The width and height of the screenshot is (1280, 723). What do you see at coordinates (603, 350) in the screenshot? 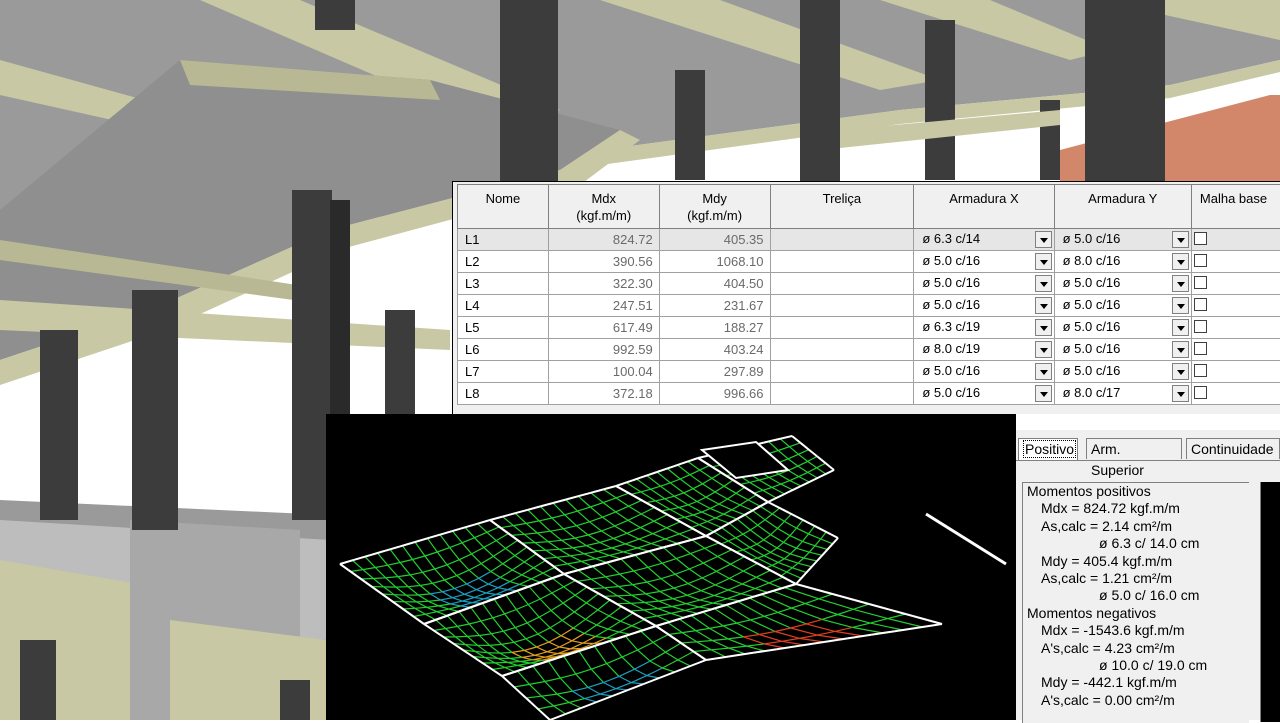
I see `cell-mdx: 992.59` at bounding box center [603, 350].